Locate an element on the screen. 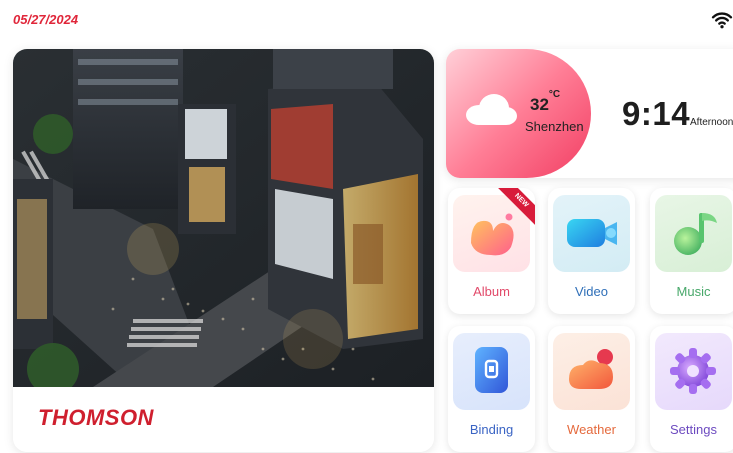 Image resolution: width=733 pixels, height=453 pixels. settings-icon is located at coordinates (693, 371).